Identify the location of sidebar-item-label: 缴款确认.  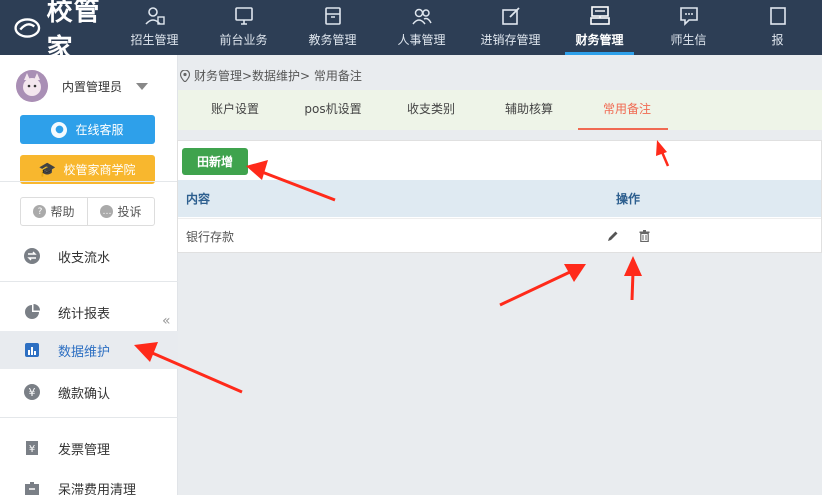
(84, 394).